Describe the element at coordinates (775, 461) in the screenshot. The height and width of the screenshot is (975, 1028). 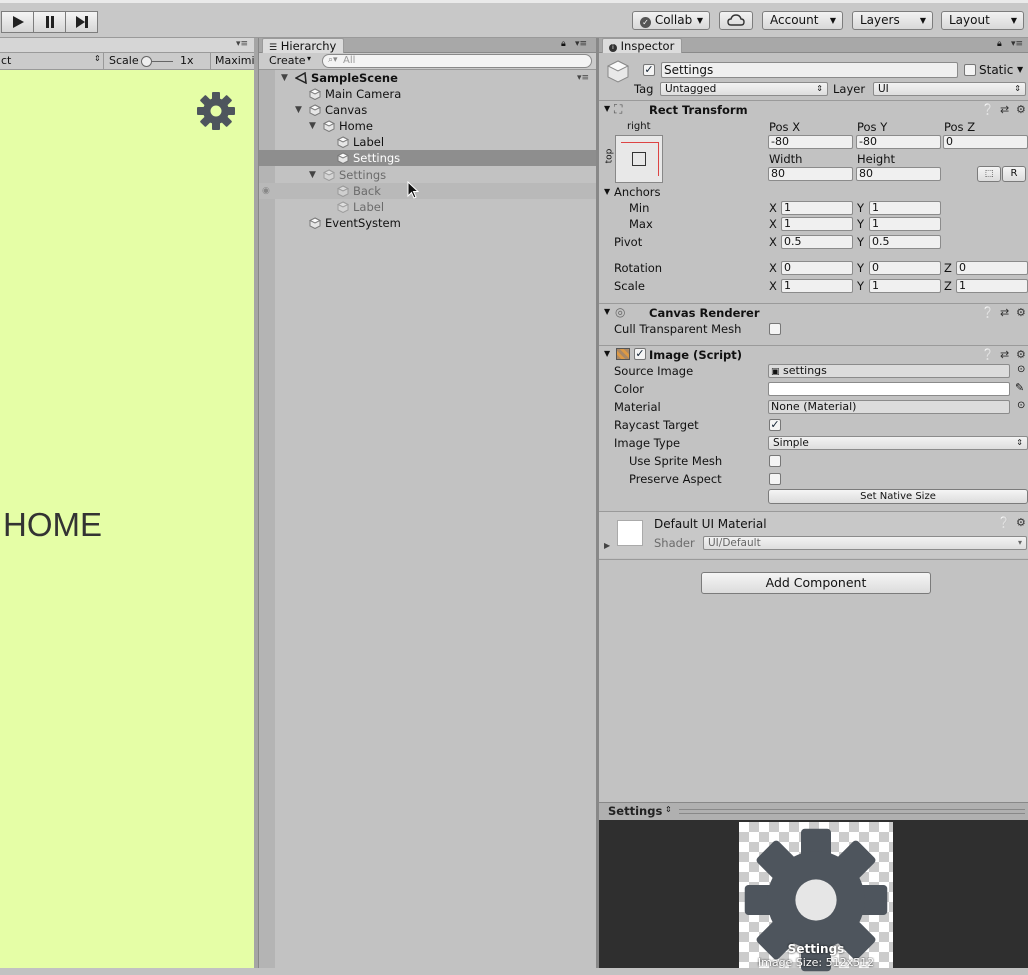
I see `sprite-mesh-checkbox` at that location.